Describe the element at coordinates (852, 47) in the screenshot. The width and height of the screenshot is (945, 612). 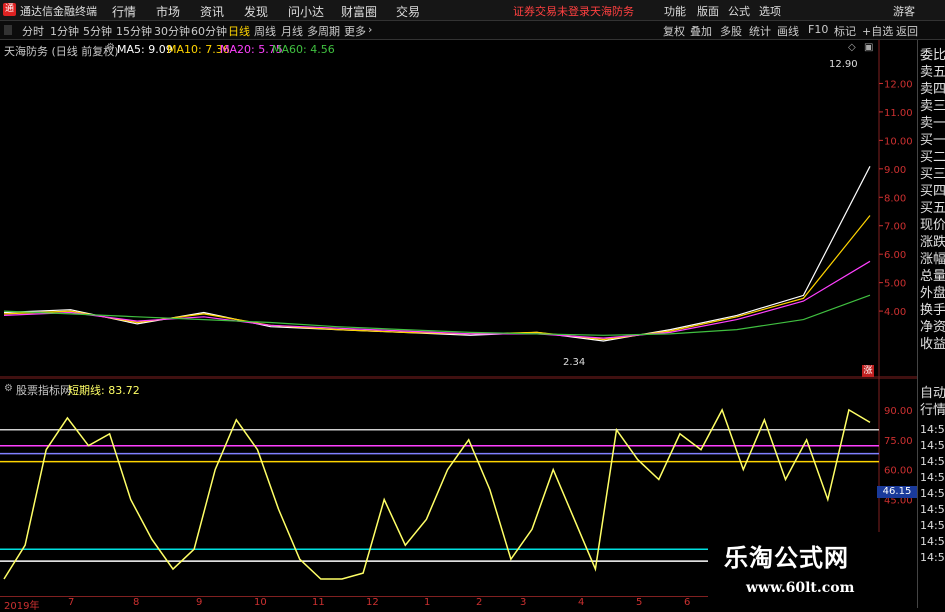
I see `chart-diamond-icon: ◇` at that location.